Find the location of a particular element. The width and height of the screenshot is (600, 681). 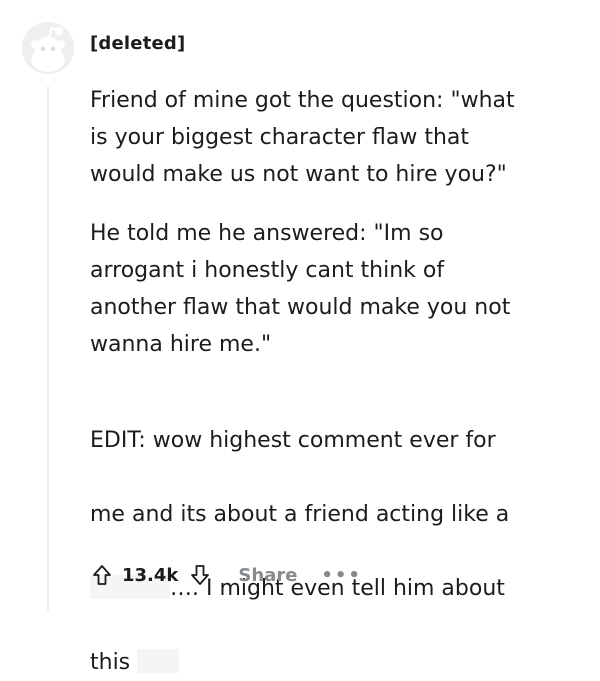

edit-line-4: this is located at coordinates (110, 662).